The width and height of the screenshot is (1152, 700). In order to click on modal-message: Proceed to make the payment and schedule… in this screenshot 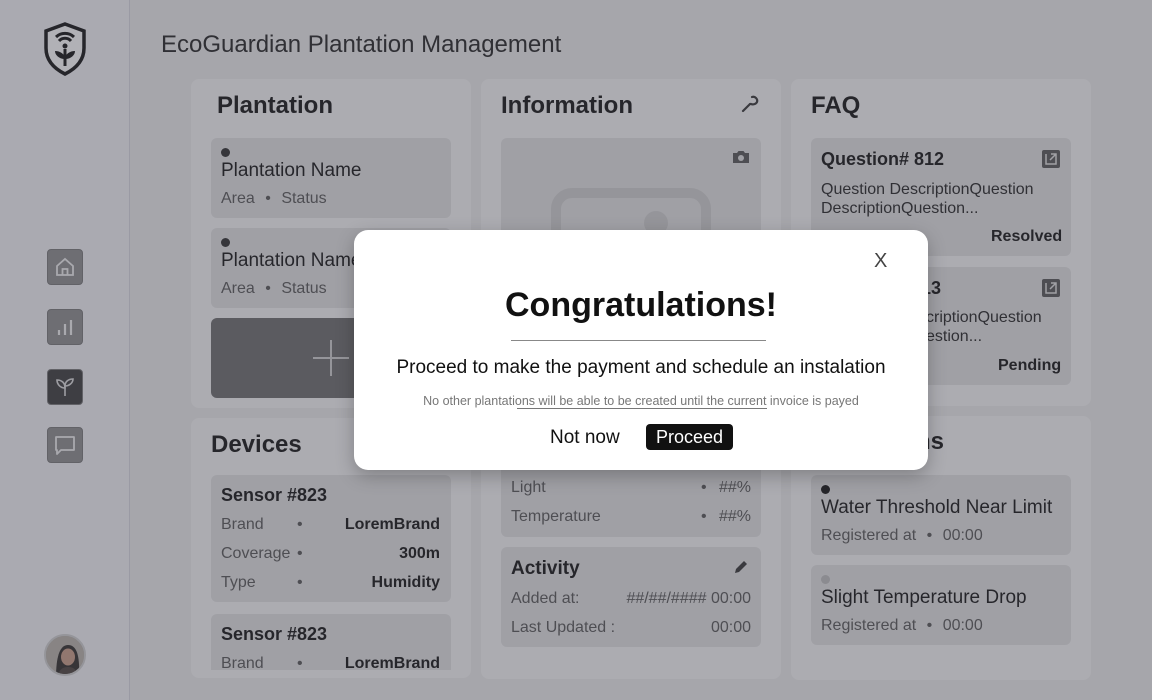, I will do `click(641, 367)`.